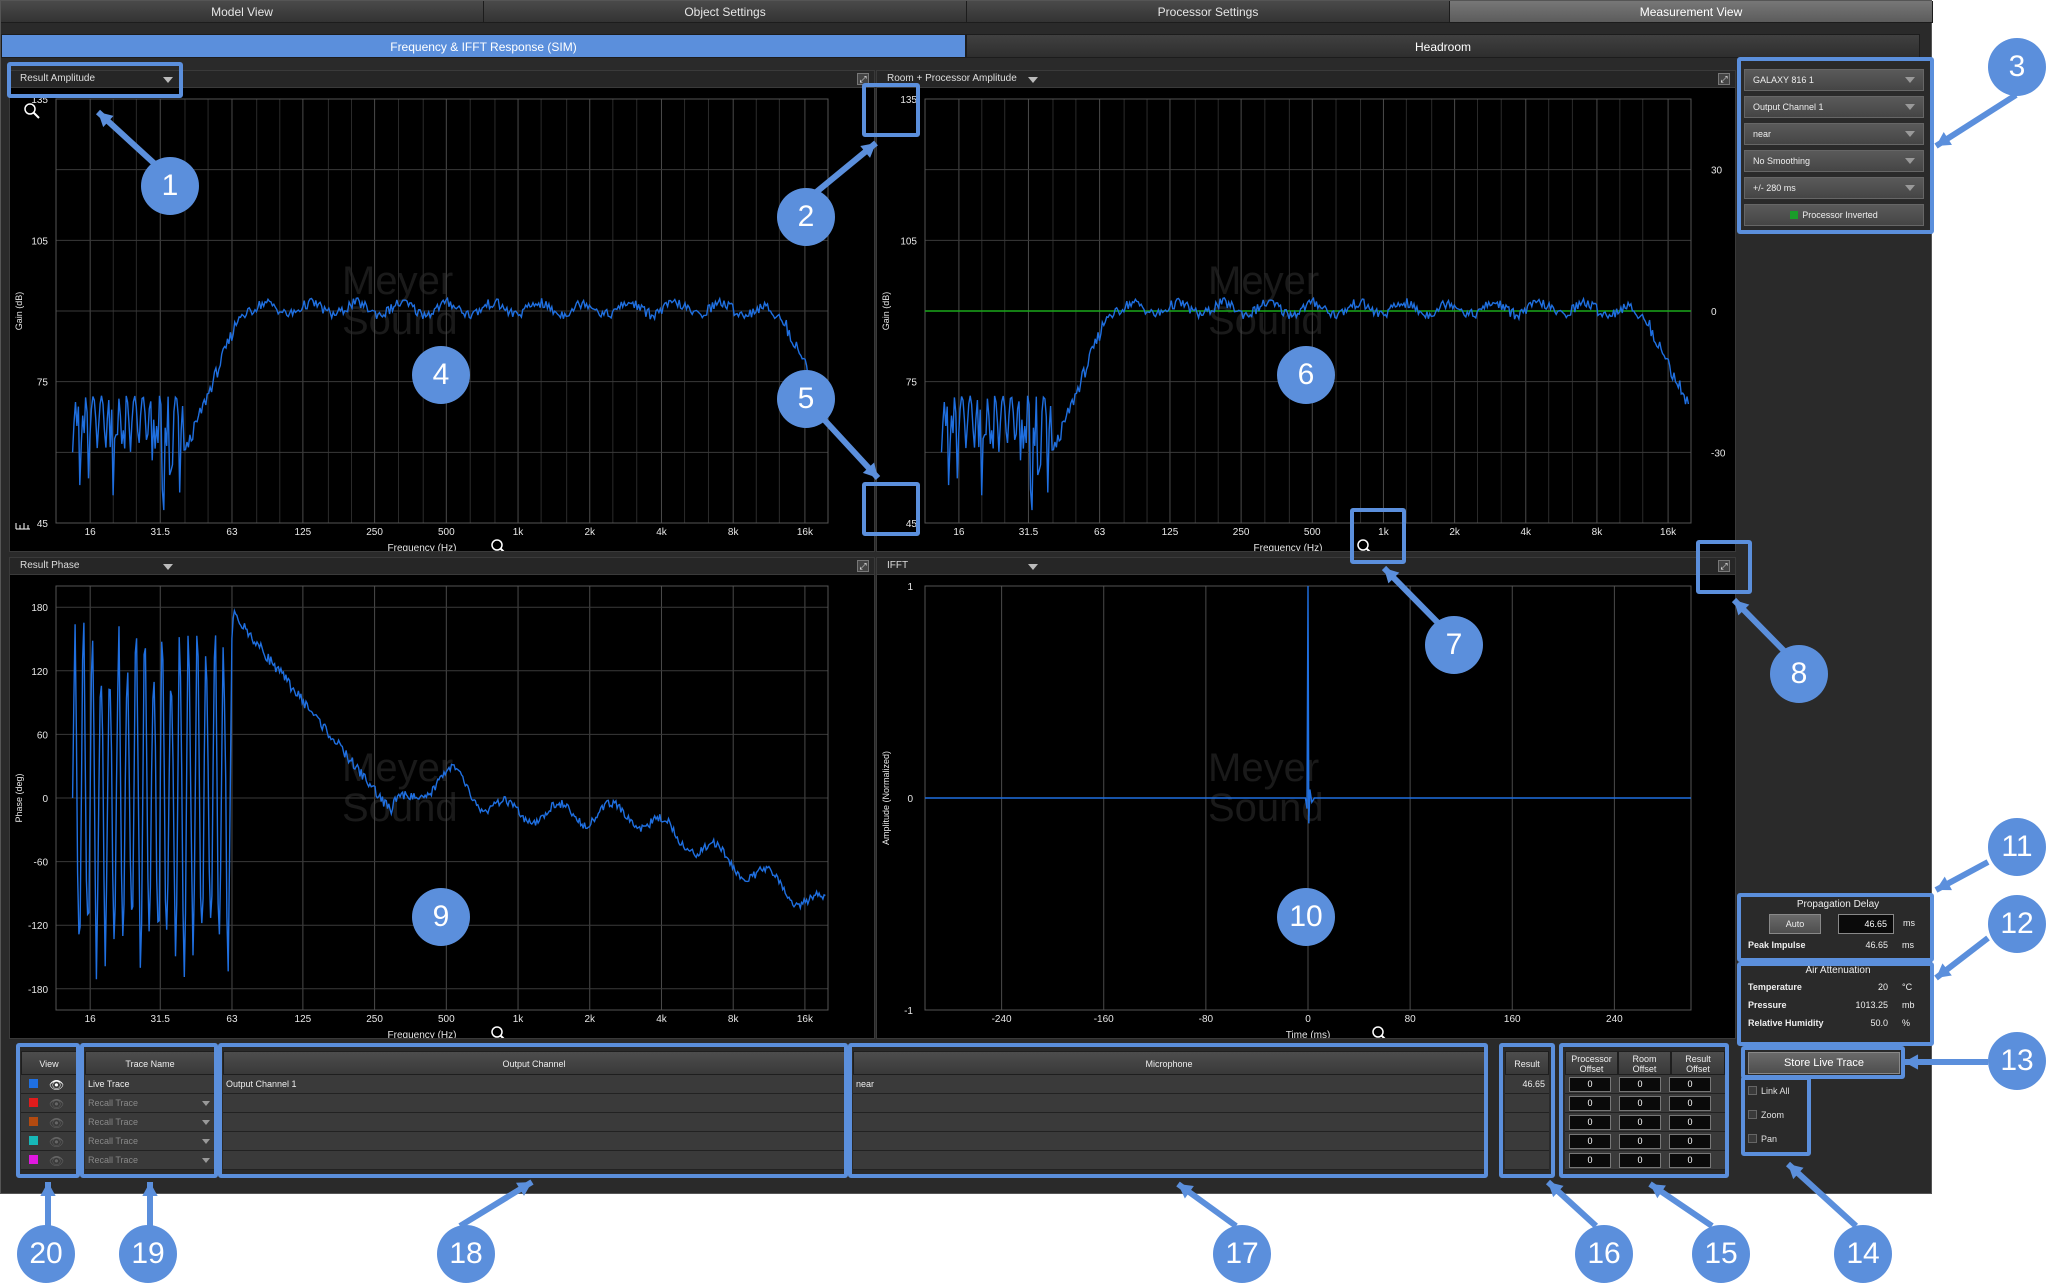 The image size is (2048, 1287). I want to click on callout-8: 8, so click(1799, 674).